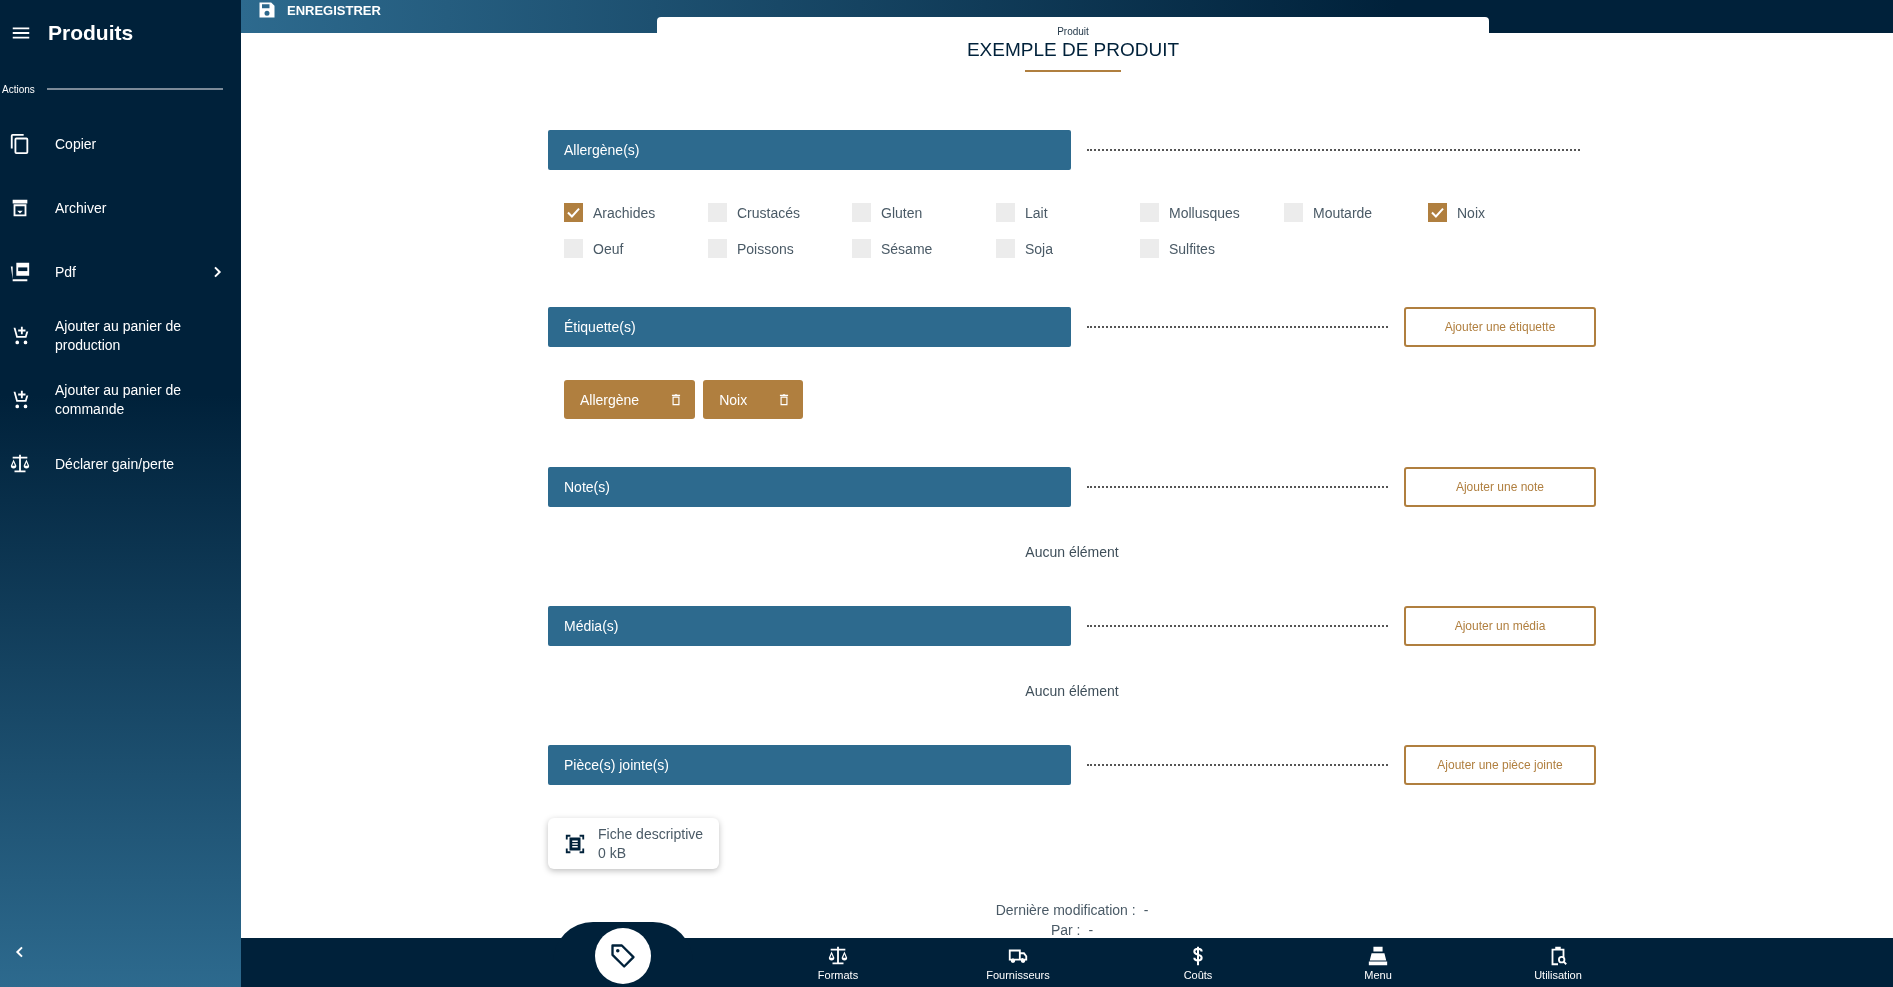  I want to click on checkbox: Soja, so click(1068, 248).